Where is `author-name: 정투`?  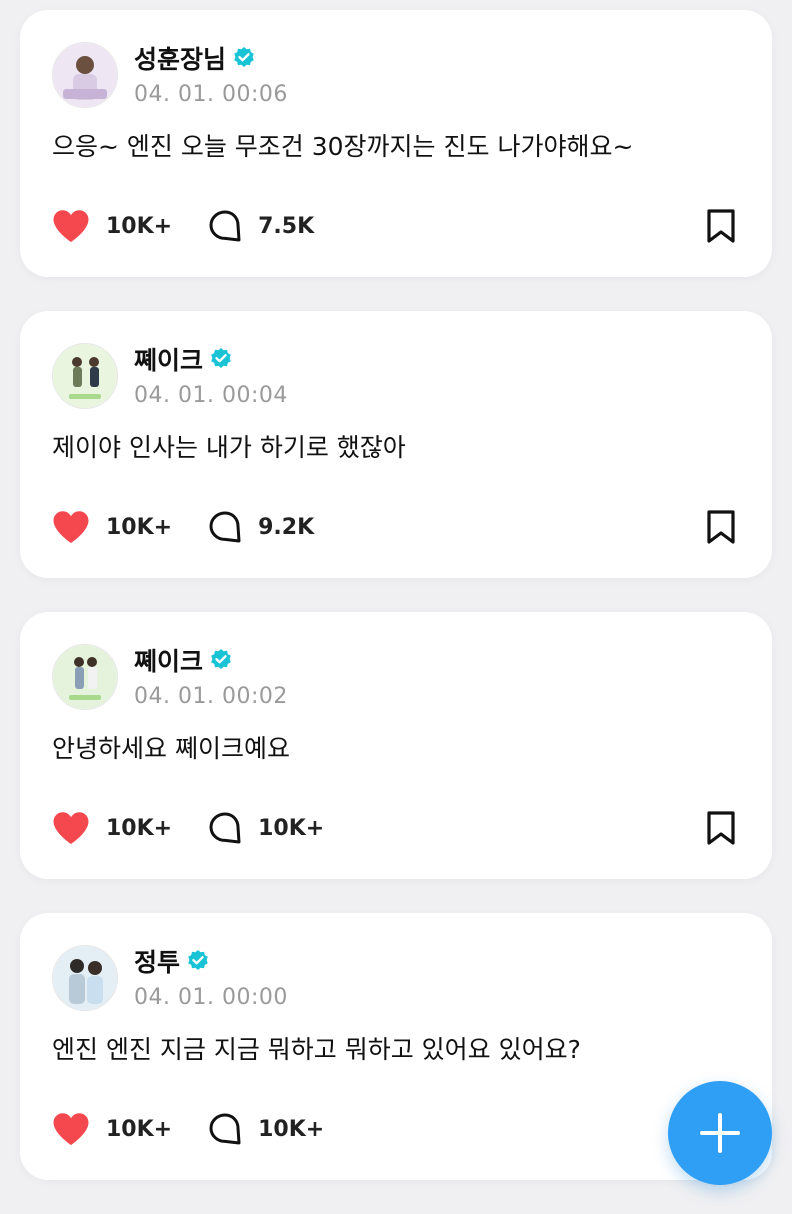
author-name: 정투 is located at coordinates (157, 961).